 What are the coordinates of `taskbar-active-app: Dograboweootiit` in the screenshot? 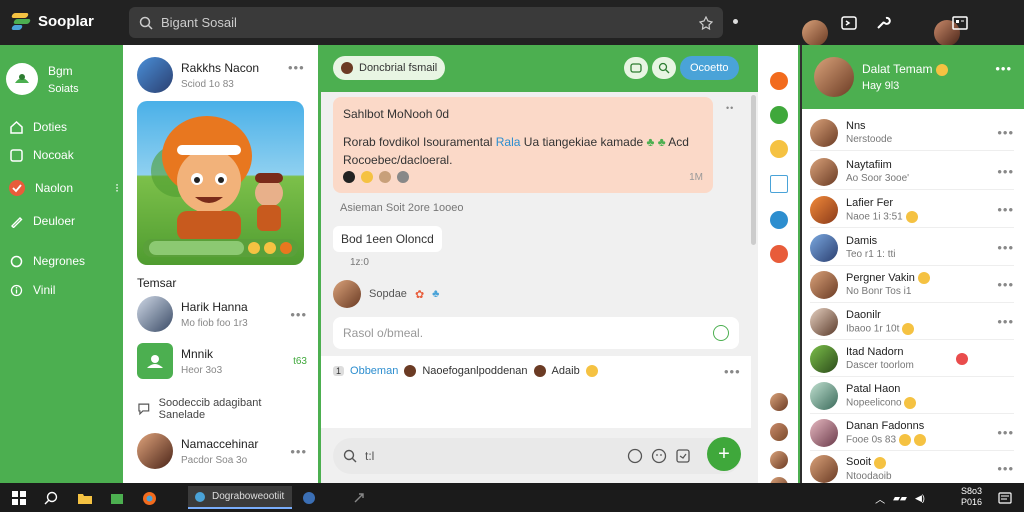 It's located at (240, 497).